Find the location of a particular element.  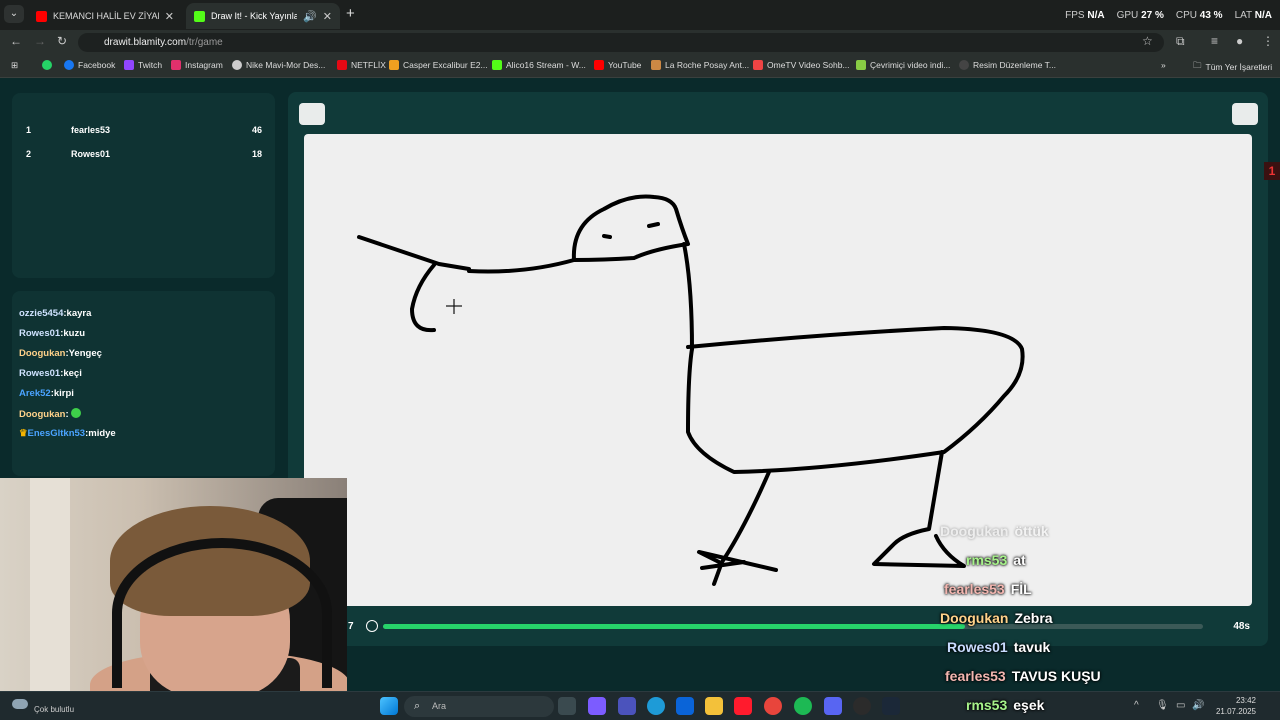

edge-icon is located at coordinates (656, 706).